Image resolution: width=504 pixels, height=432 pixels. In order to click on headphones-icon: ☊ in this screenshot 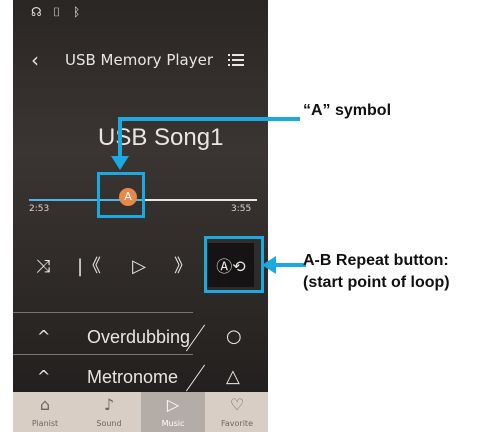, I will do `click(36, 12)`.